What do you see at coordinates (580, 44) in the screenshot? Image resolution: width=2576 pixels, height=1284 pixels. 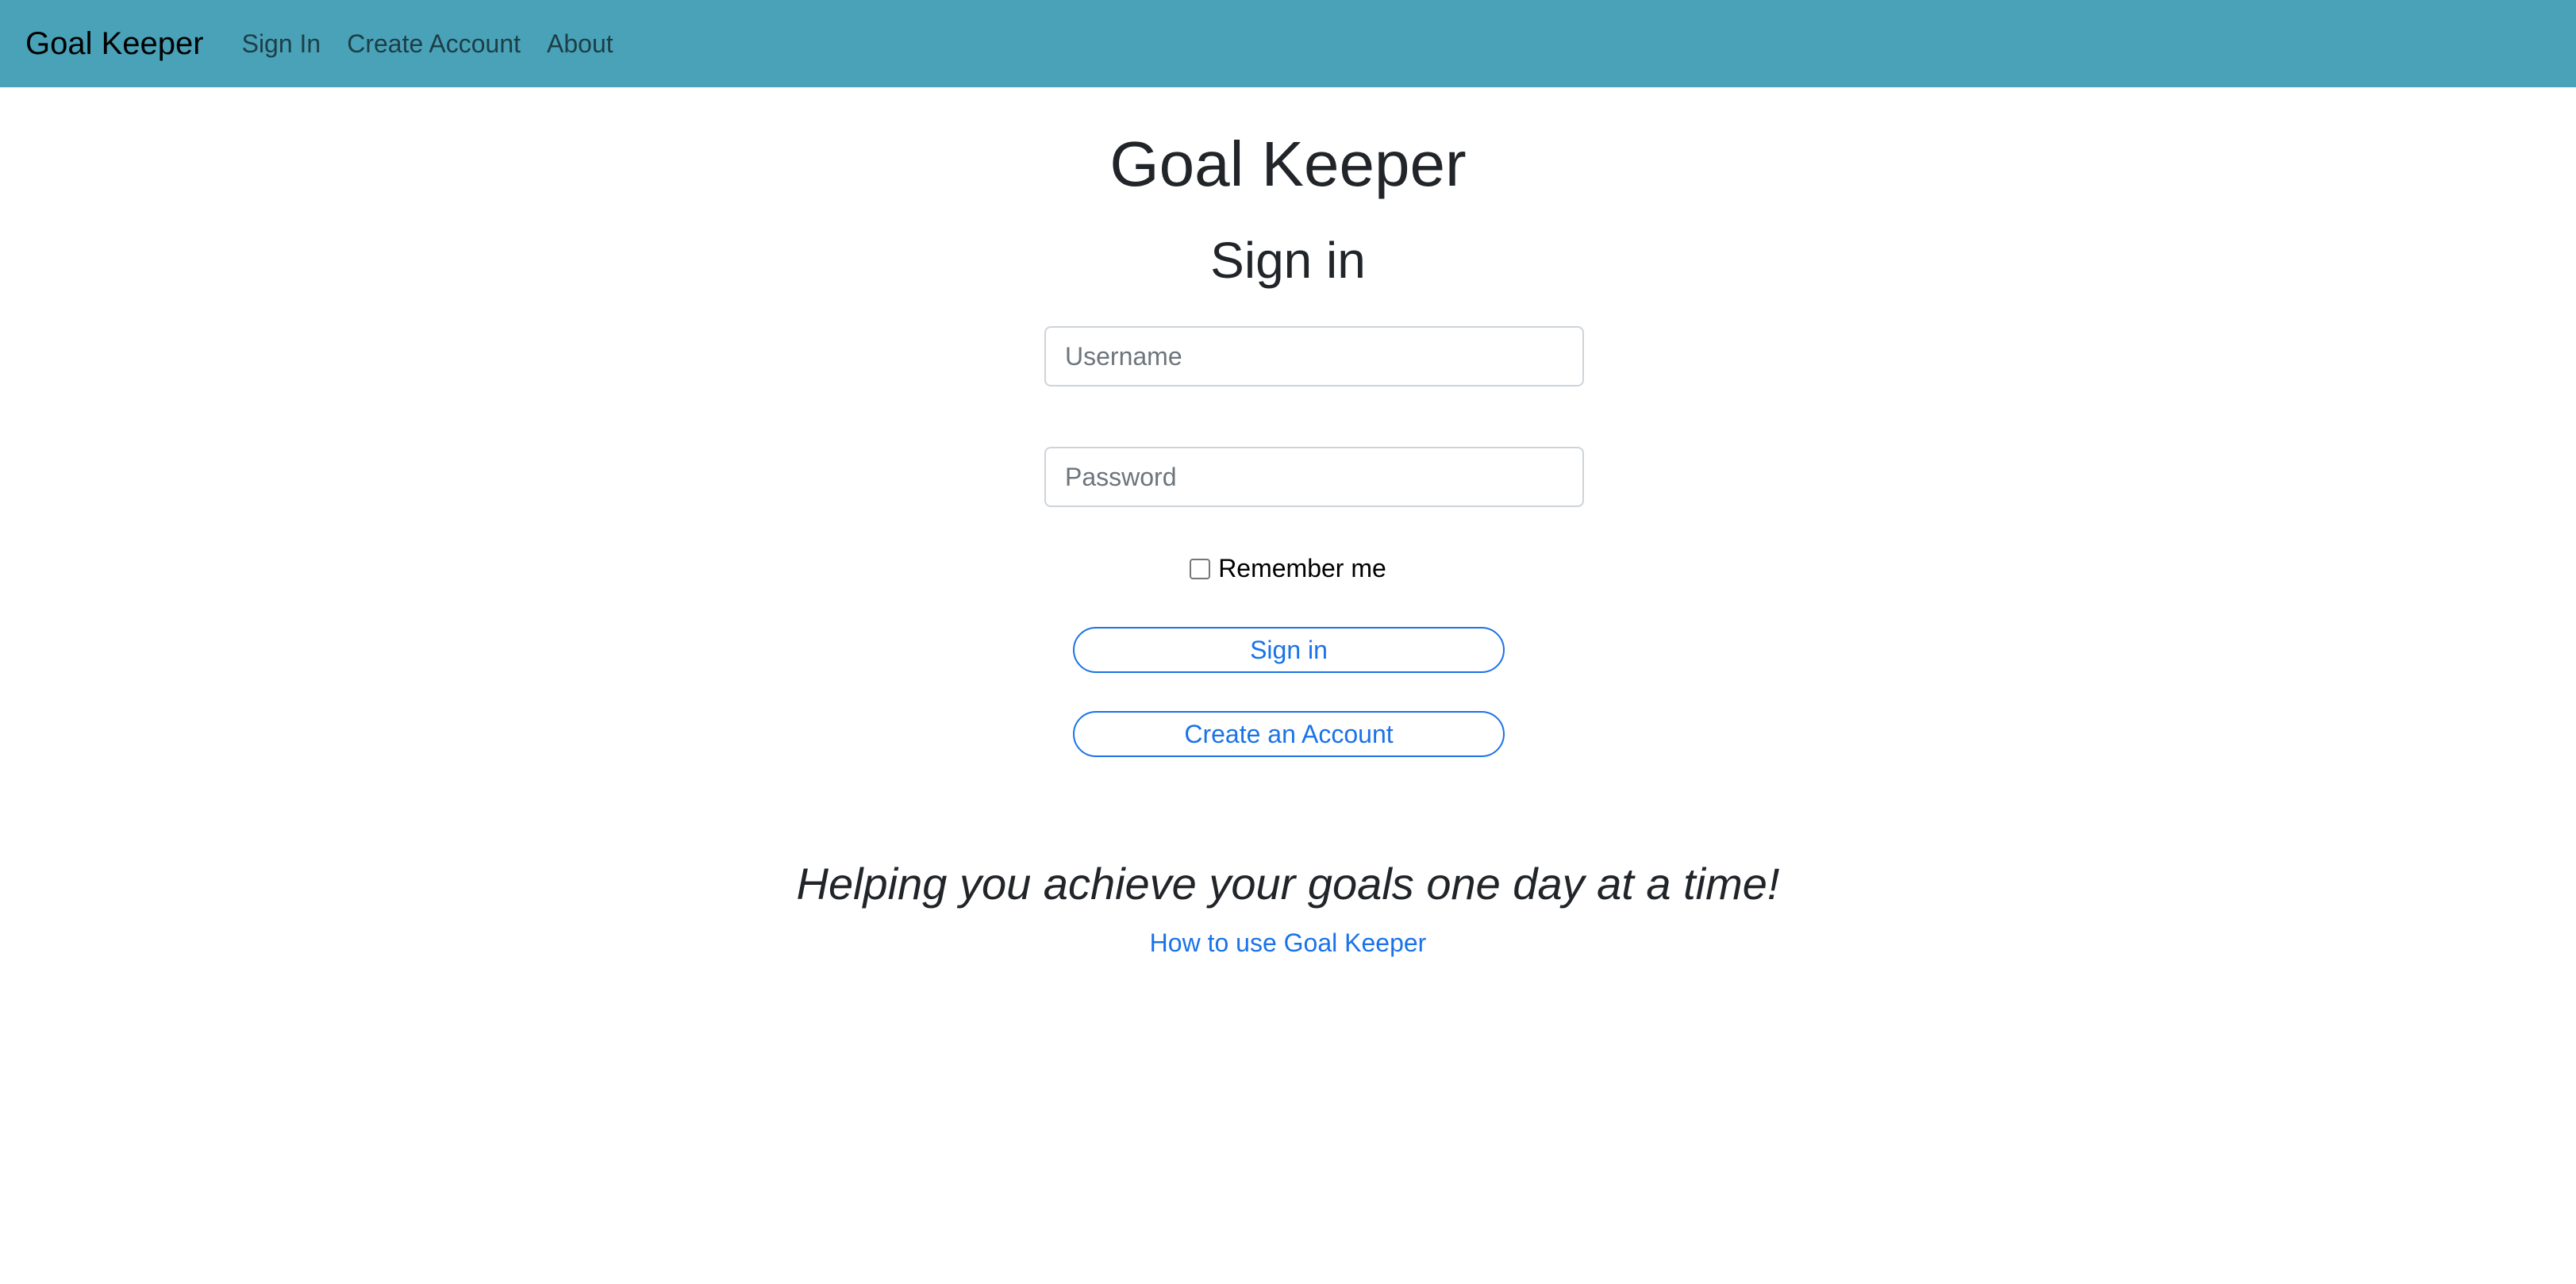 I see `nav-link-about: About` at bounding box center [580, 44].